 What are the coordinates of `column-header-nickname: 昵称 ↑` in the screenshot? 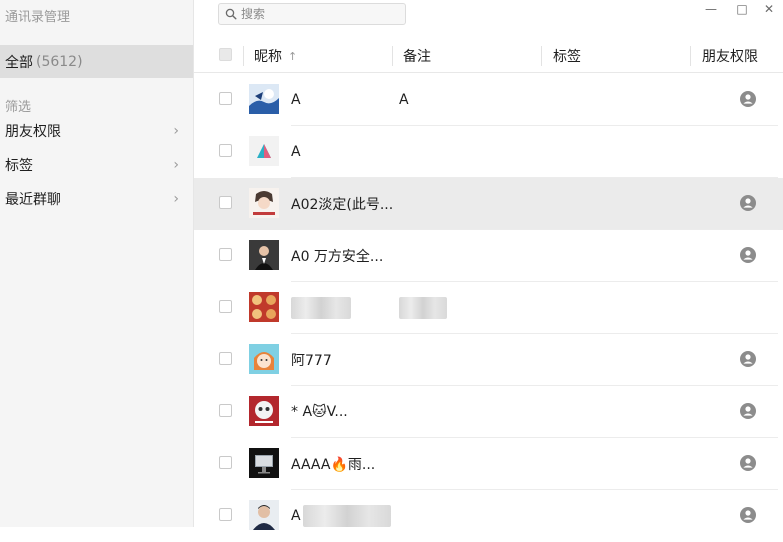 It's located at (275, 56).